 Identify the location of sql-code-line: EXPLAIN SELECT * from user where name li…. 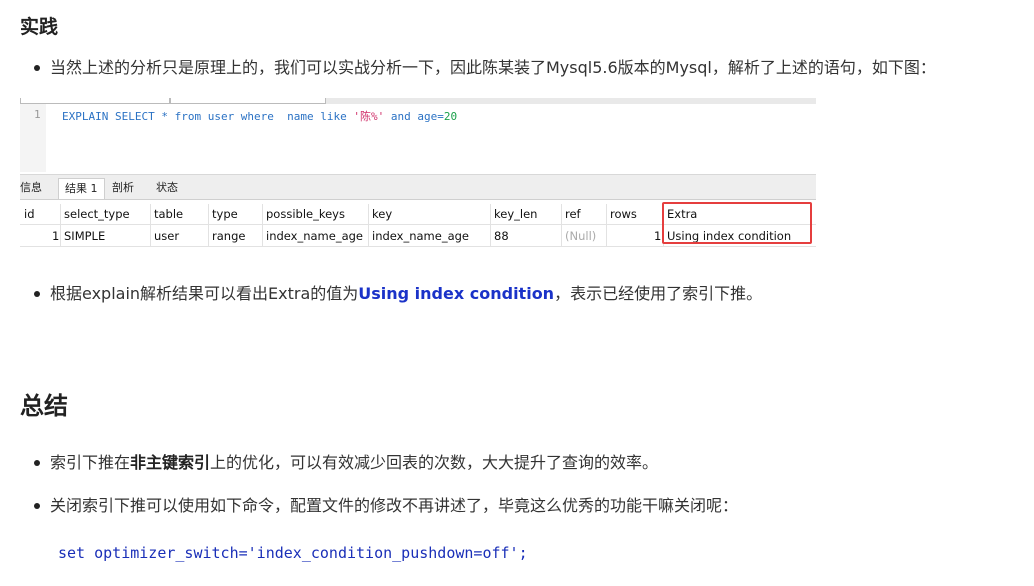
(259, 116).